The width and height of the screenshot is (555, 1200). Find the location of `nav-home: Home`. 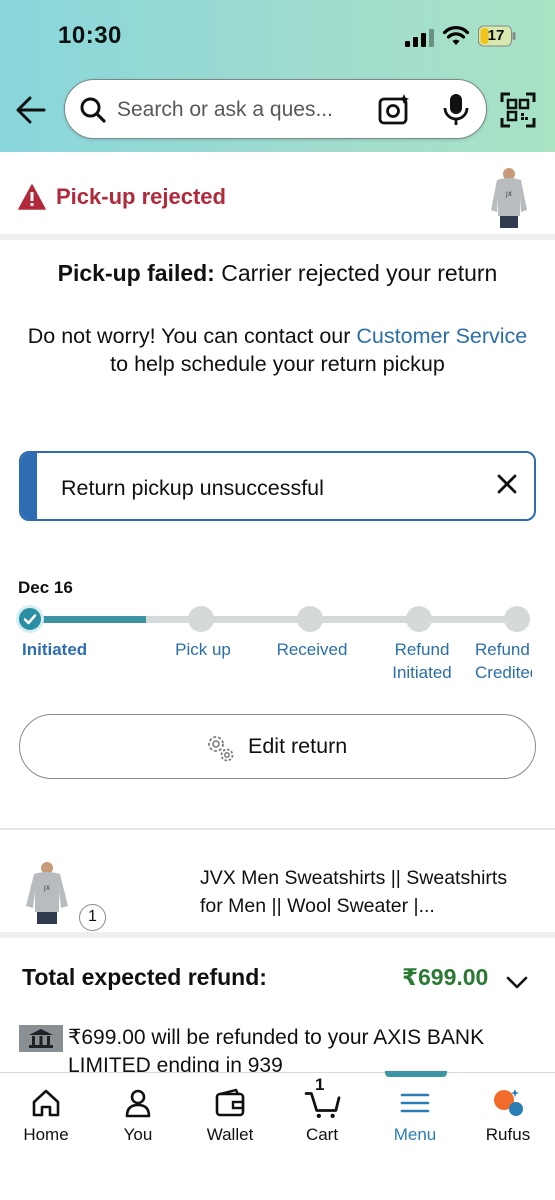

nav-home: Home is located at coordinates (46, 1113).